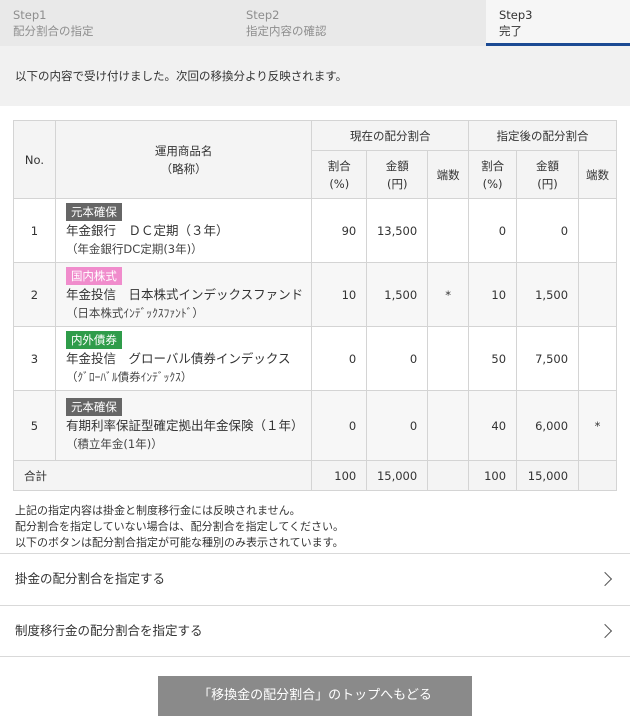  What do you see at coordinates (109, 630) in the screenshot?
I see `link-label: 制度移行金の配分割合を指定する` at bounding box center [109, 630].